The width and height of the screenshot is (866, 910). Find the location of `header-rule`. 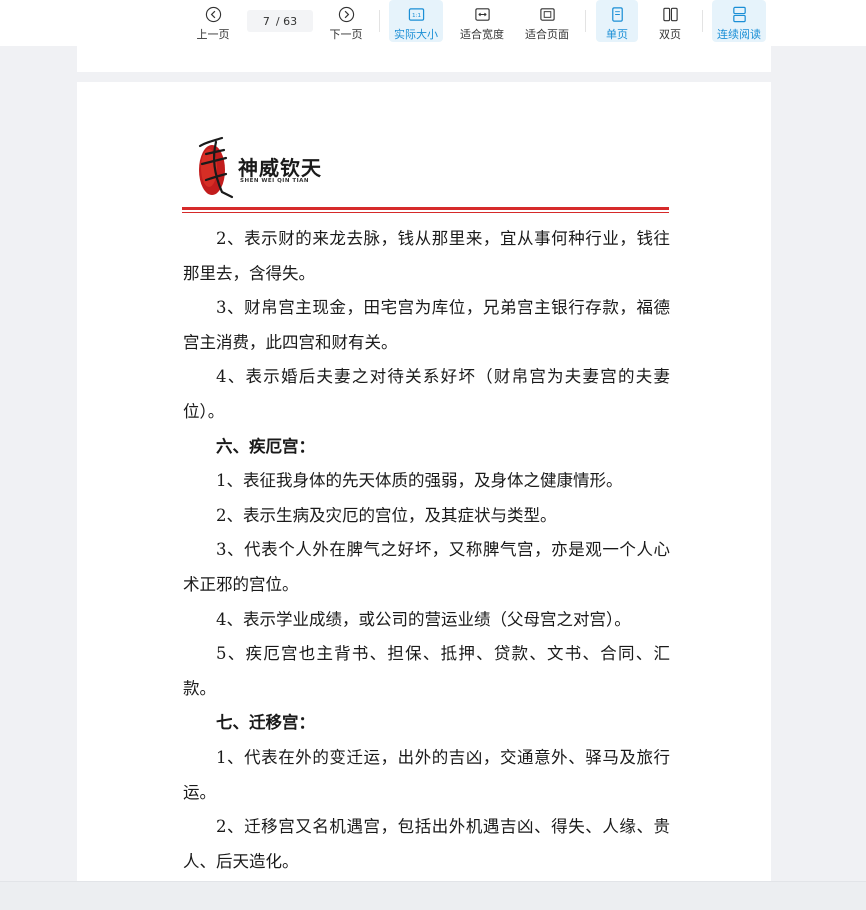

header-rule is located at coordinates (425, 208).